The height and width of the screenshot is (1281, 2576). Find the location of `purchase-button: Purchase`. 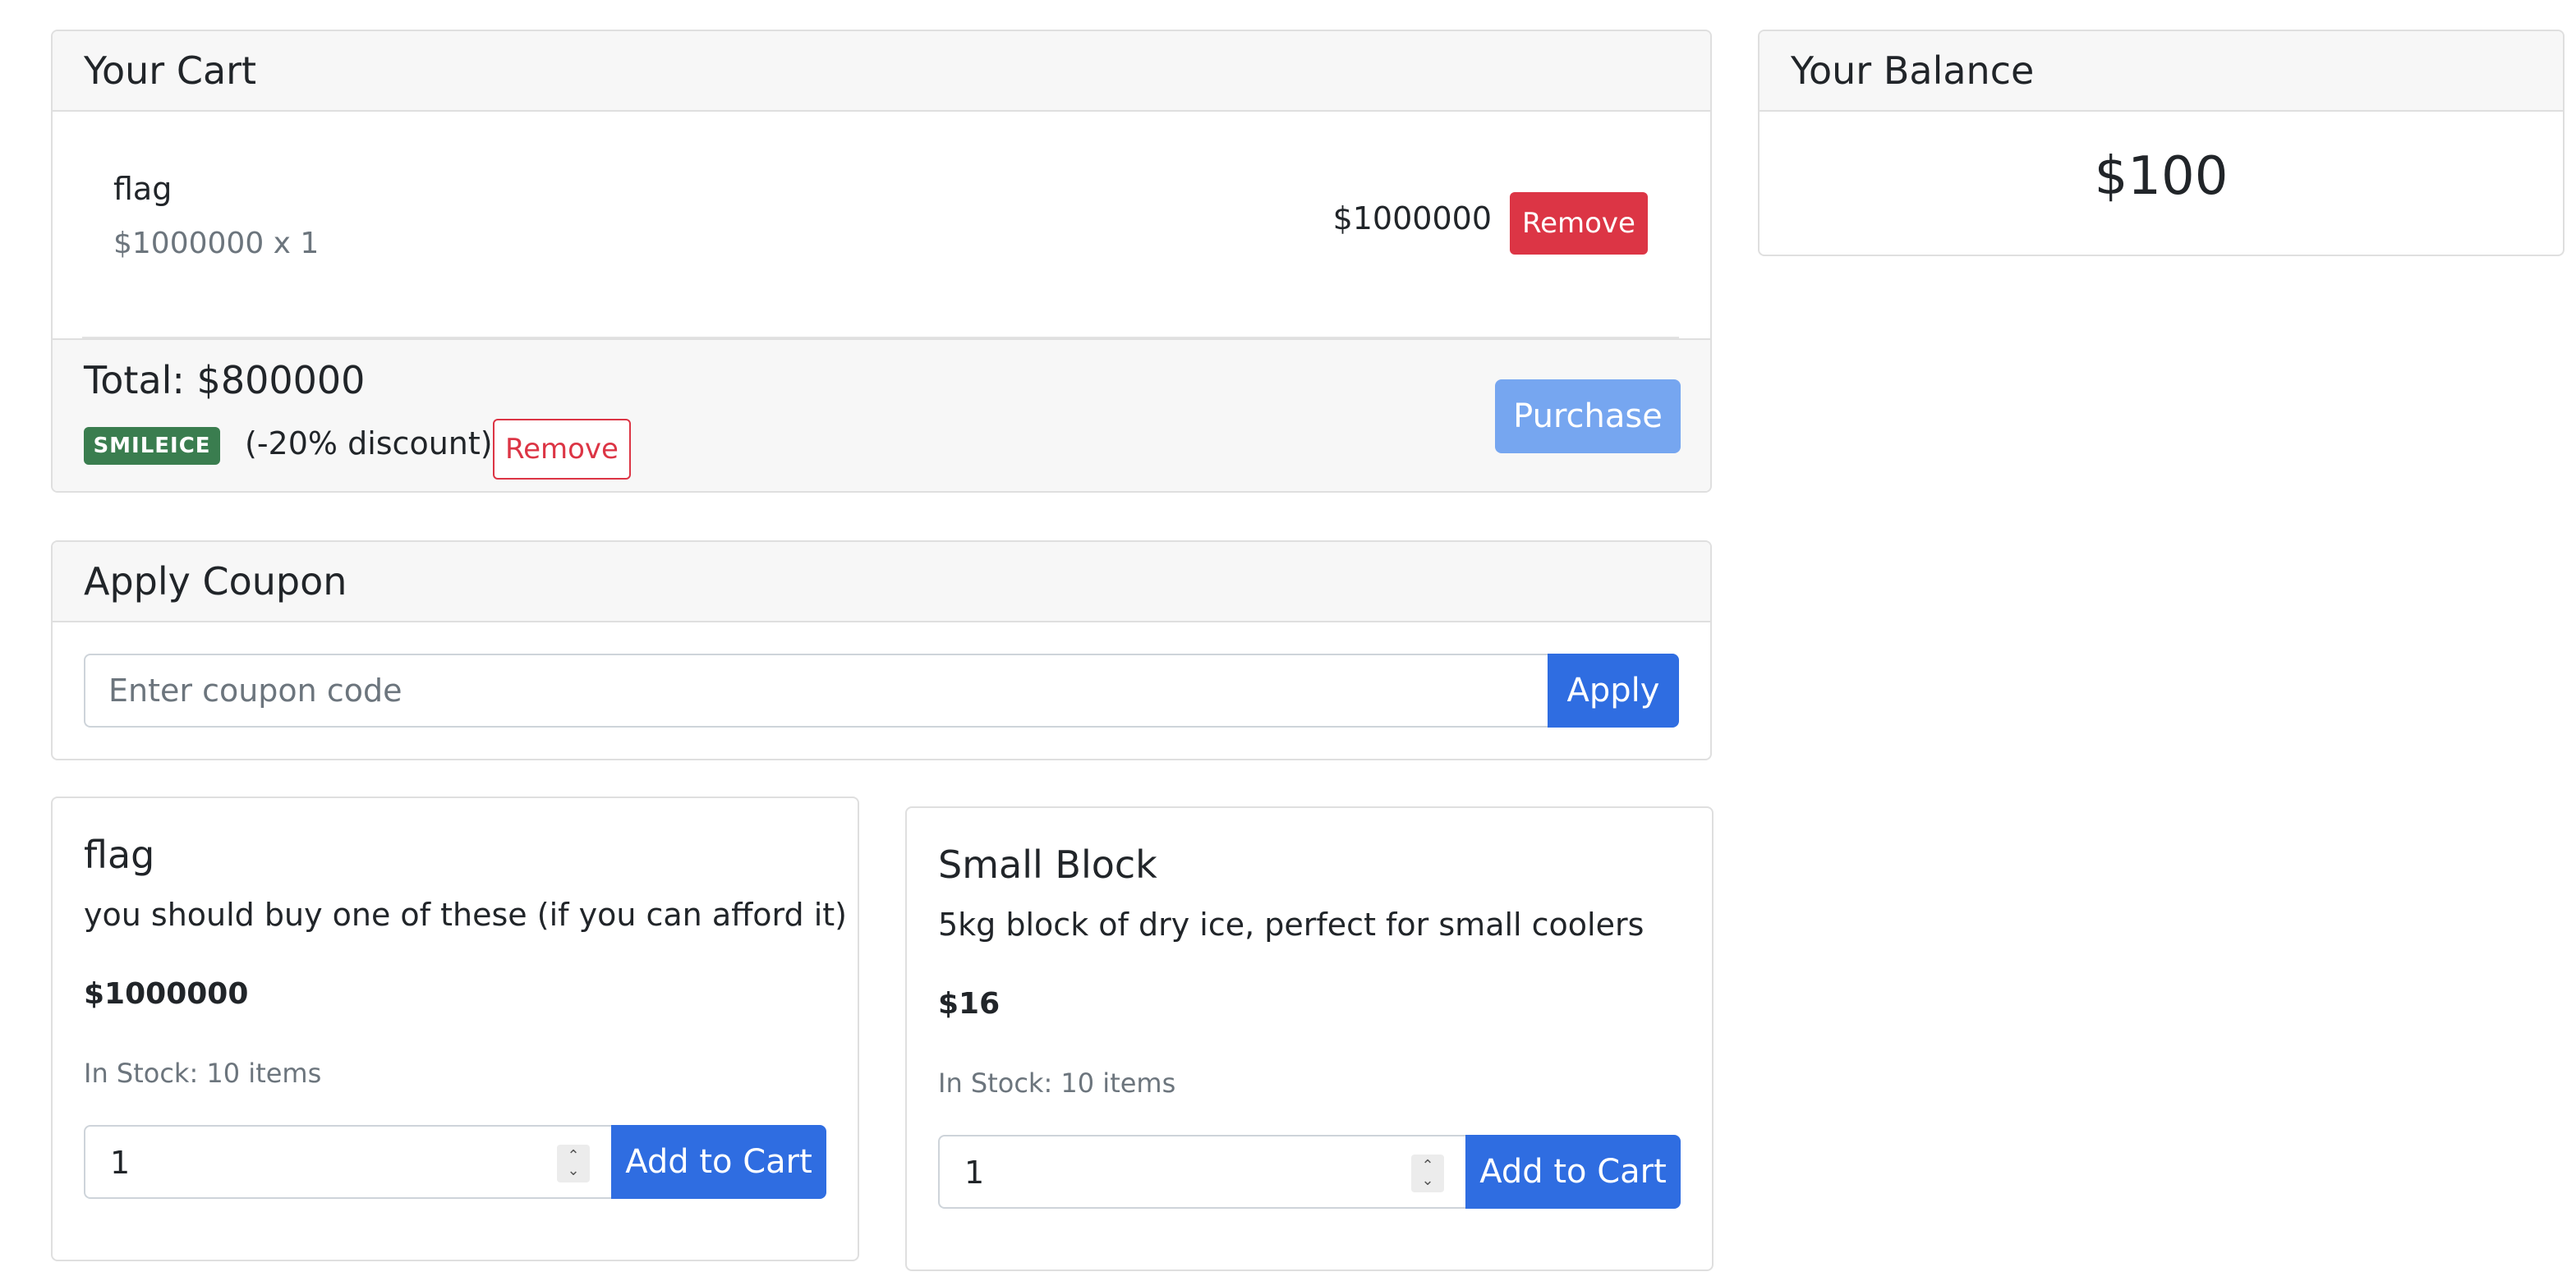

purchase-button: Purchase is located at coordinates (1588, 416).